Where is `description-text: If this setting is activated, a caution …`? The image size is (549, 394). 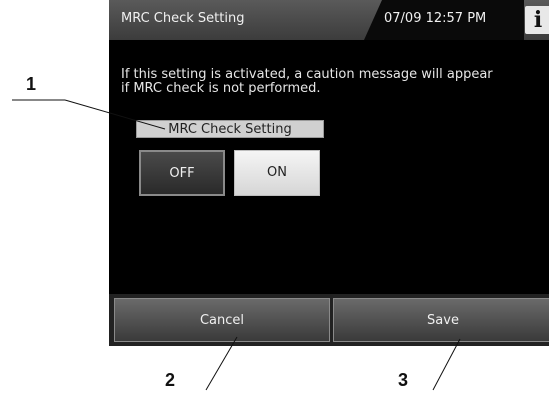 description-text: If this setting is activated, a caution … is located at coordinates (307, 82).